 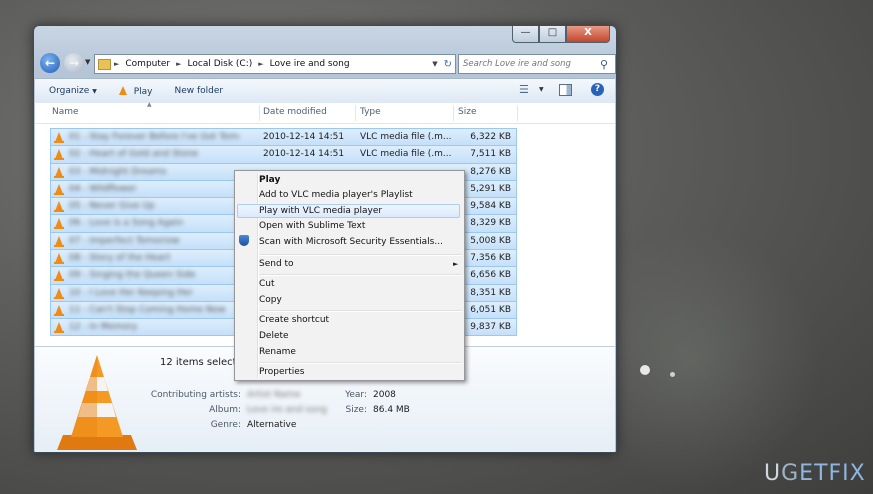 What do you see at coordinates (118, 171) in the screenshot?
I see `file-name: 03 - Midnight Dreams` at bounding box center [118, 171].